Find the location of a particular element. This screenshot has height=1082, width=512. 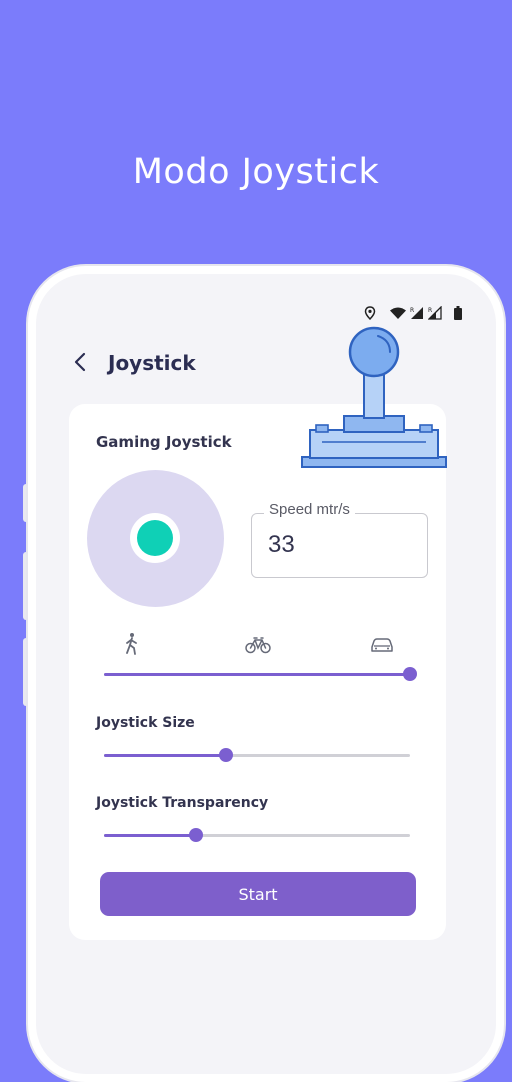

joystick-transparency-label: Joystick Transparency is located at coordinates (182, 803).